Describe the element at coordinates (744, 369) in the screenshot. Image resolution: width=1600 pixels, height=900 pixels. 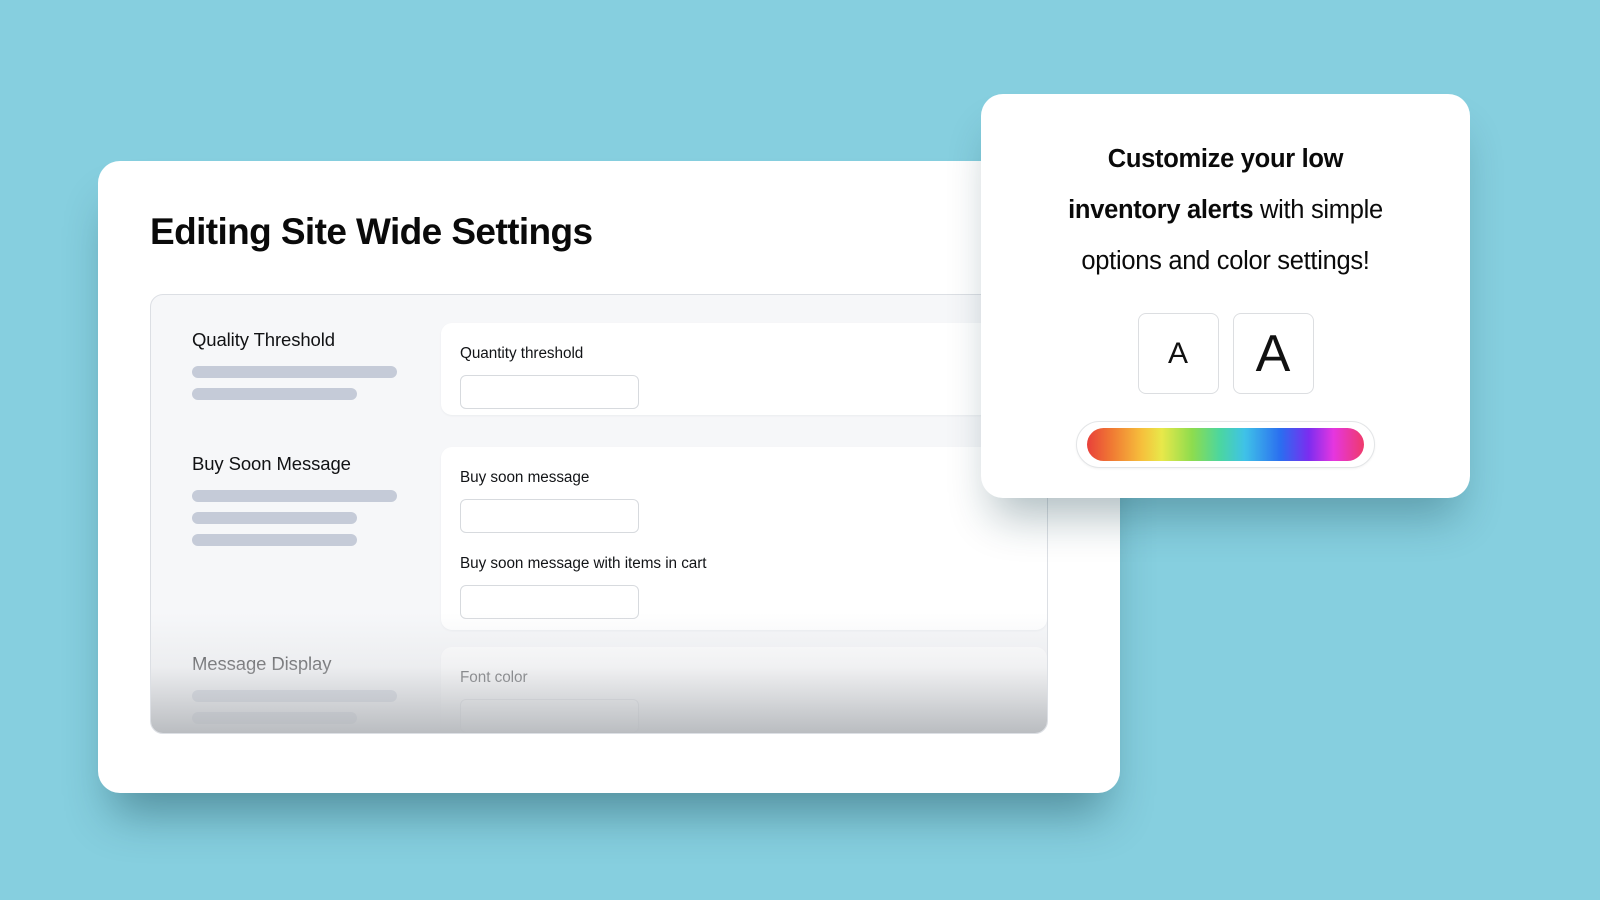
I see `fields-card-quality-threshold: Quantity threshold` at that location.